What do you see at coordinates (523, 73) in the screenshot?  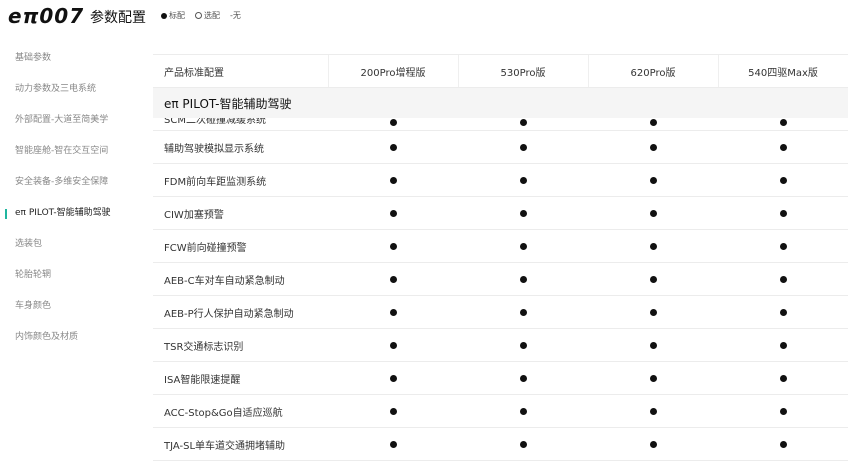 I see `column-header-530pro: 530Pro版` at bounding box center [523, 73].